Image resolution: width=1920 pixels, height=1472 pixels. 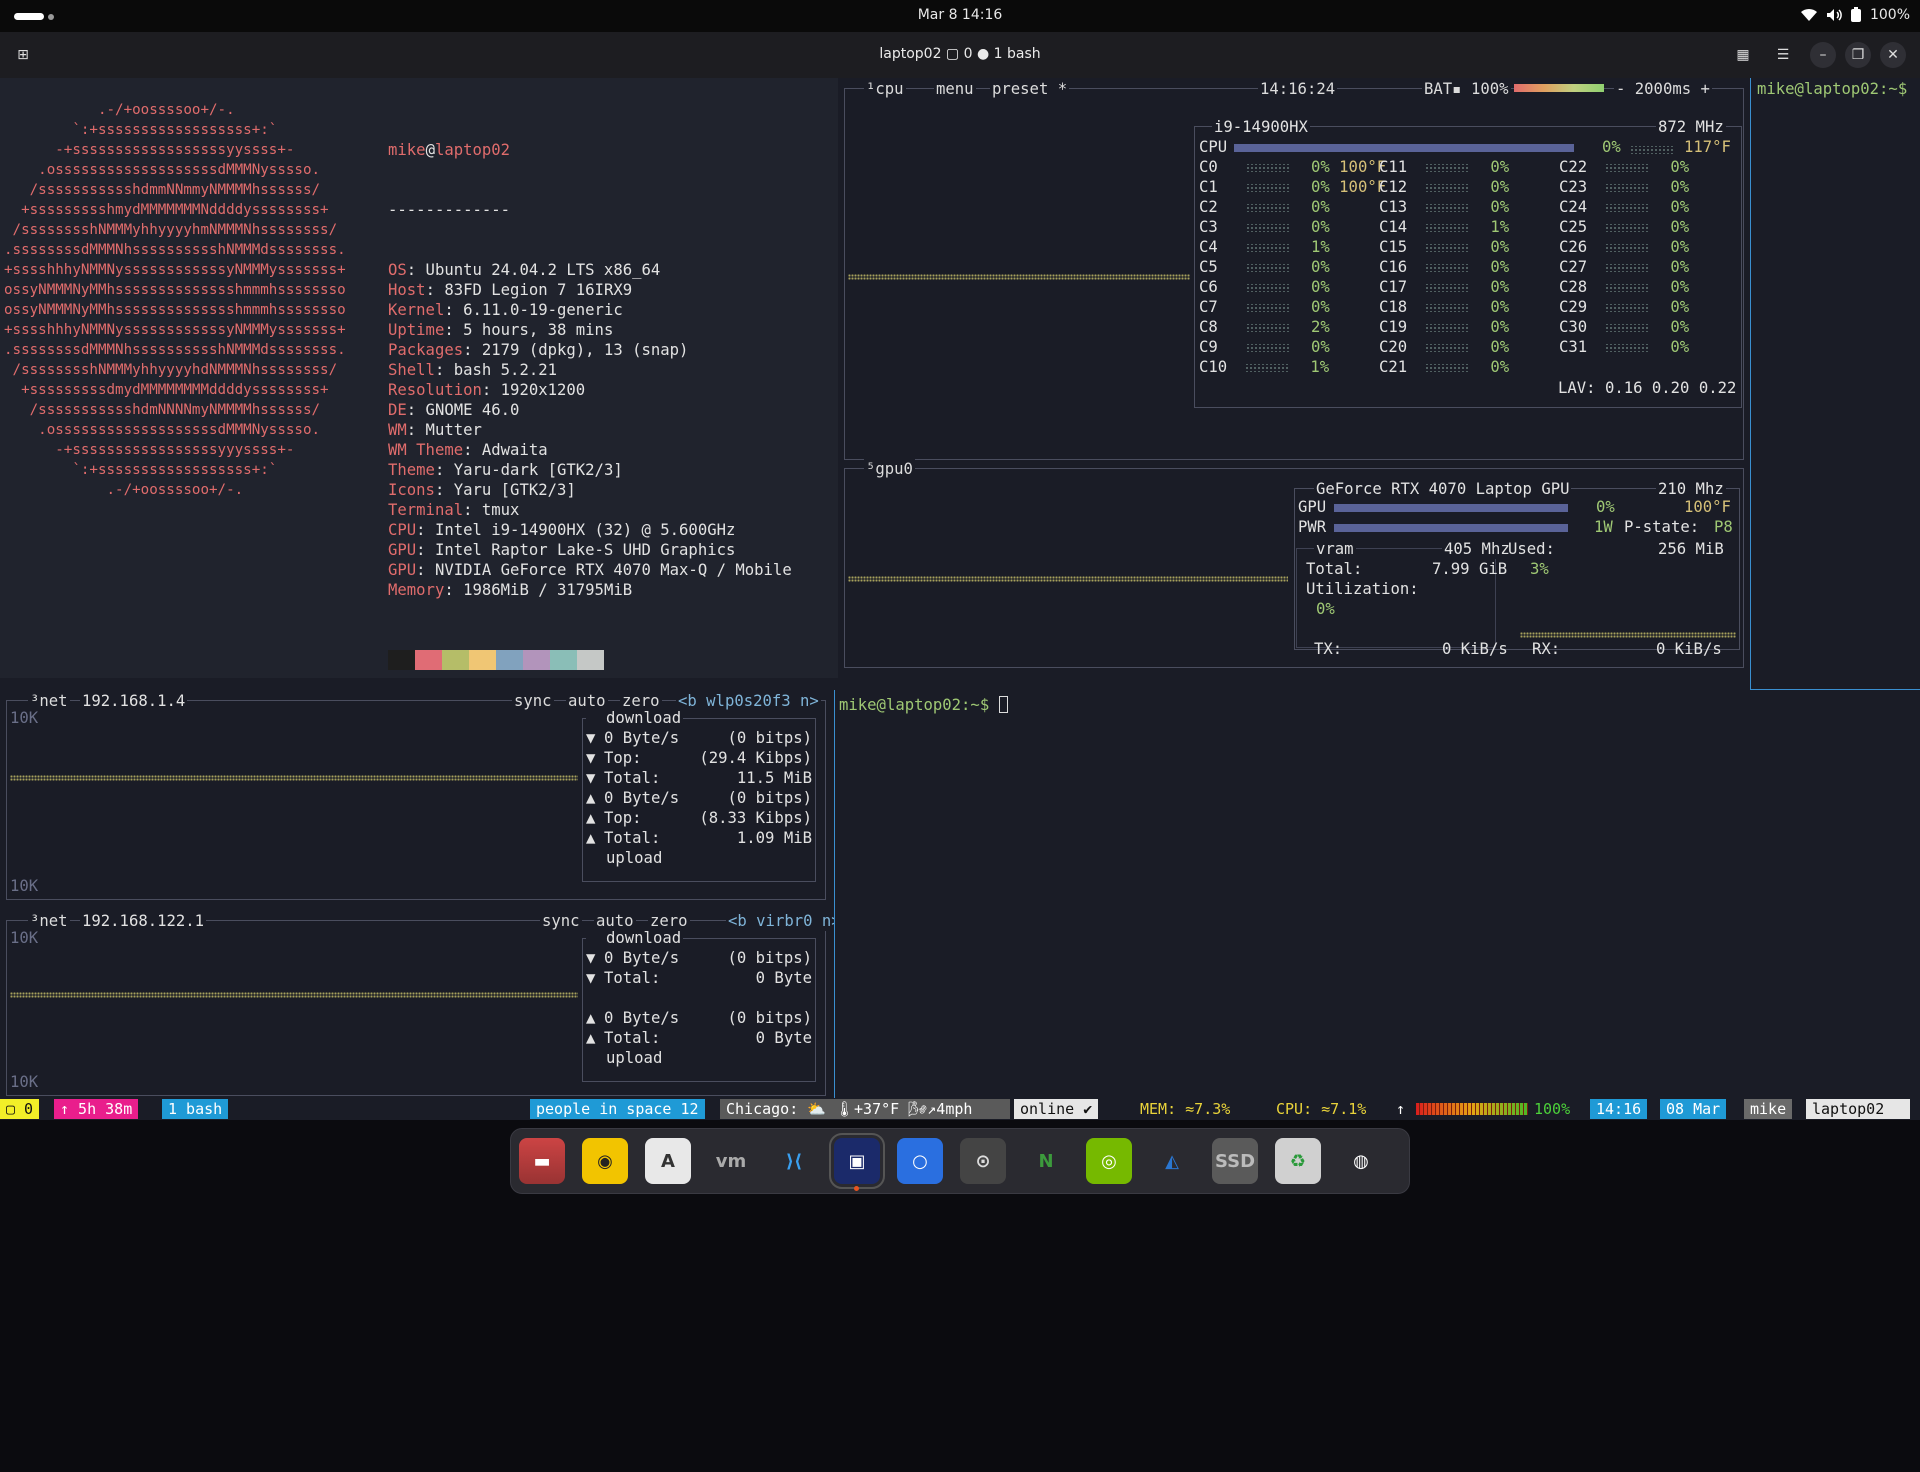 I want to click on chromium-icon: ○, so click(x=920, y=1161).